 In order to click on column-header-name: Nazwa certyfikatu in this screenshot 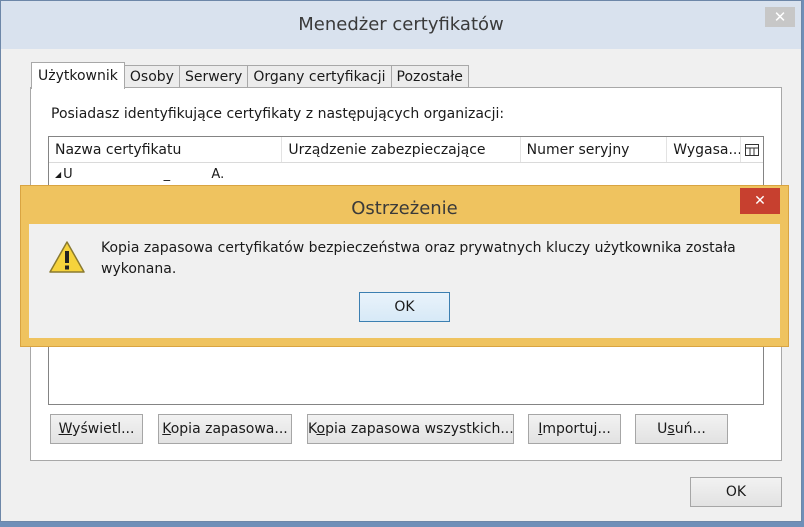, I will do `click(166, 149)`.